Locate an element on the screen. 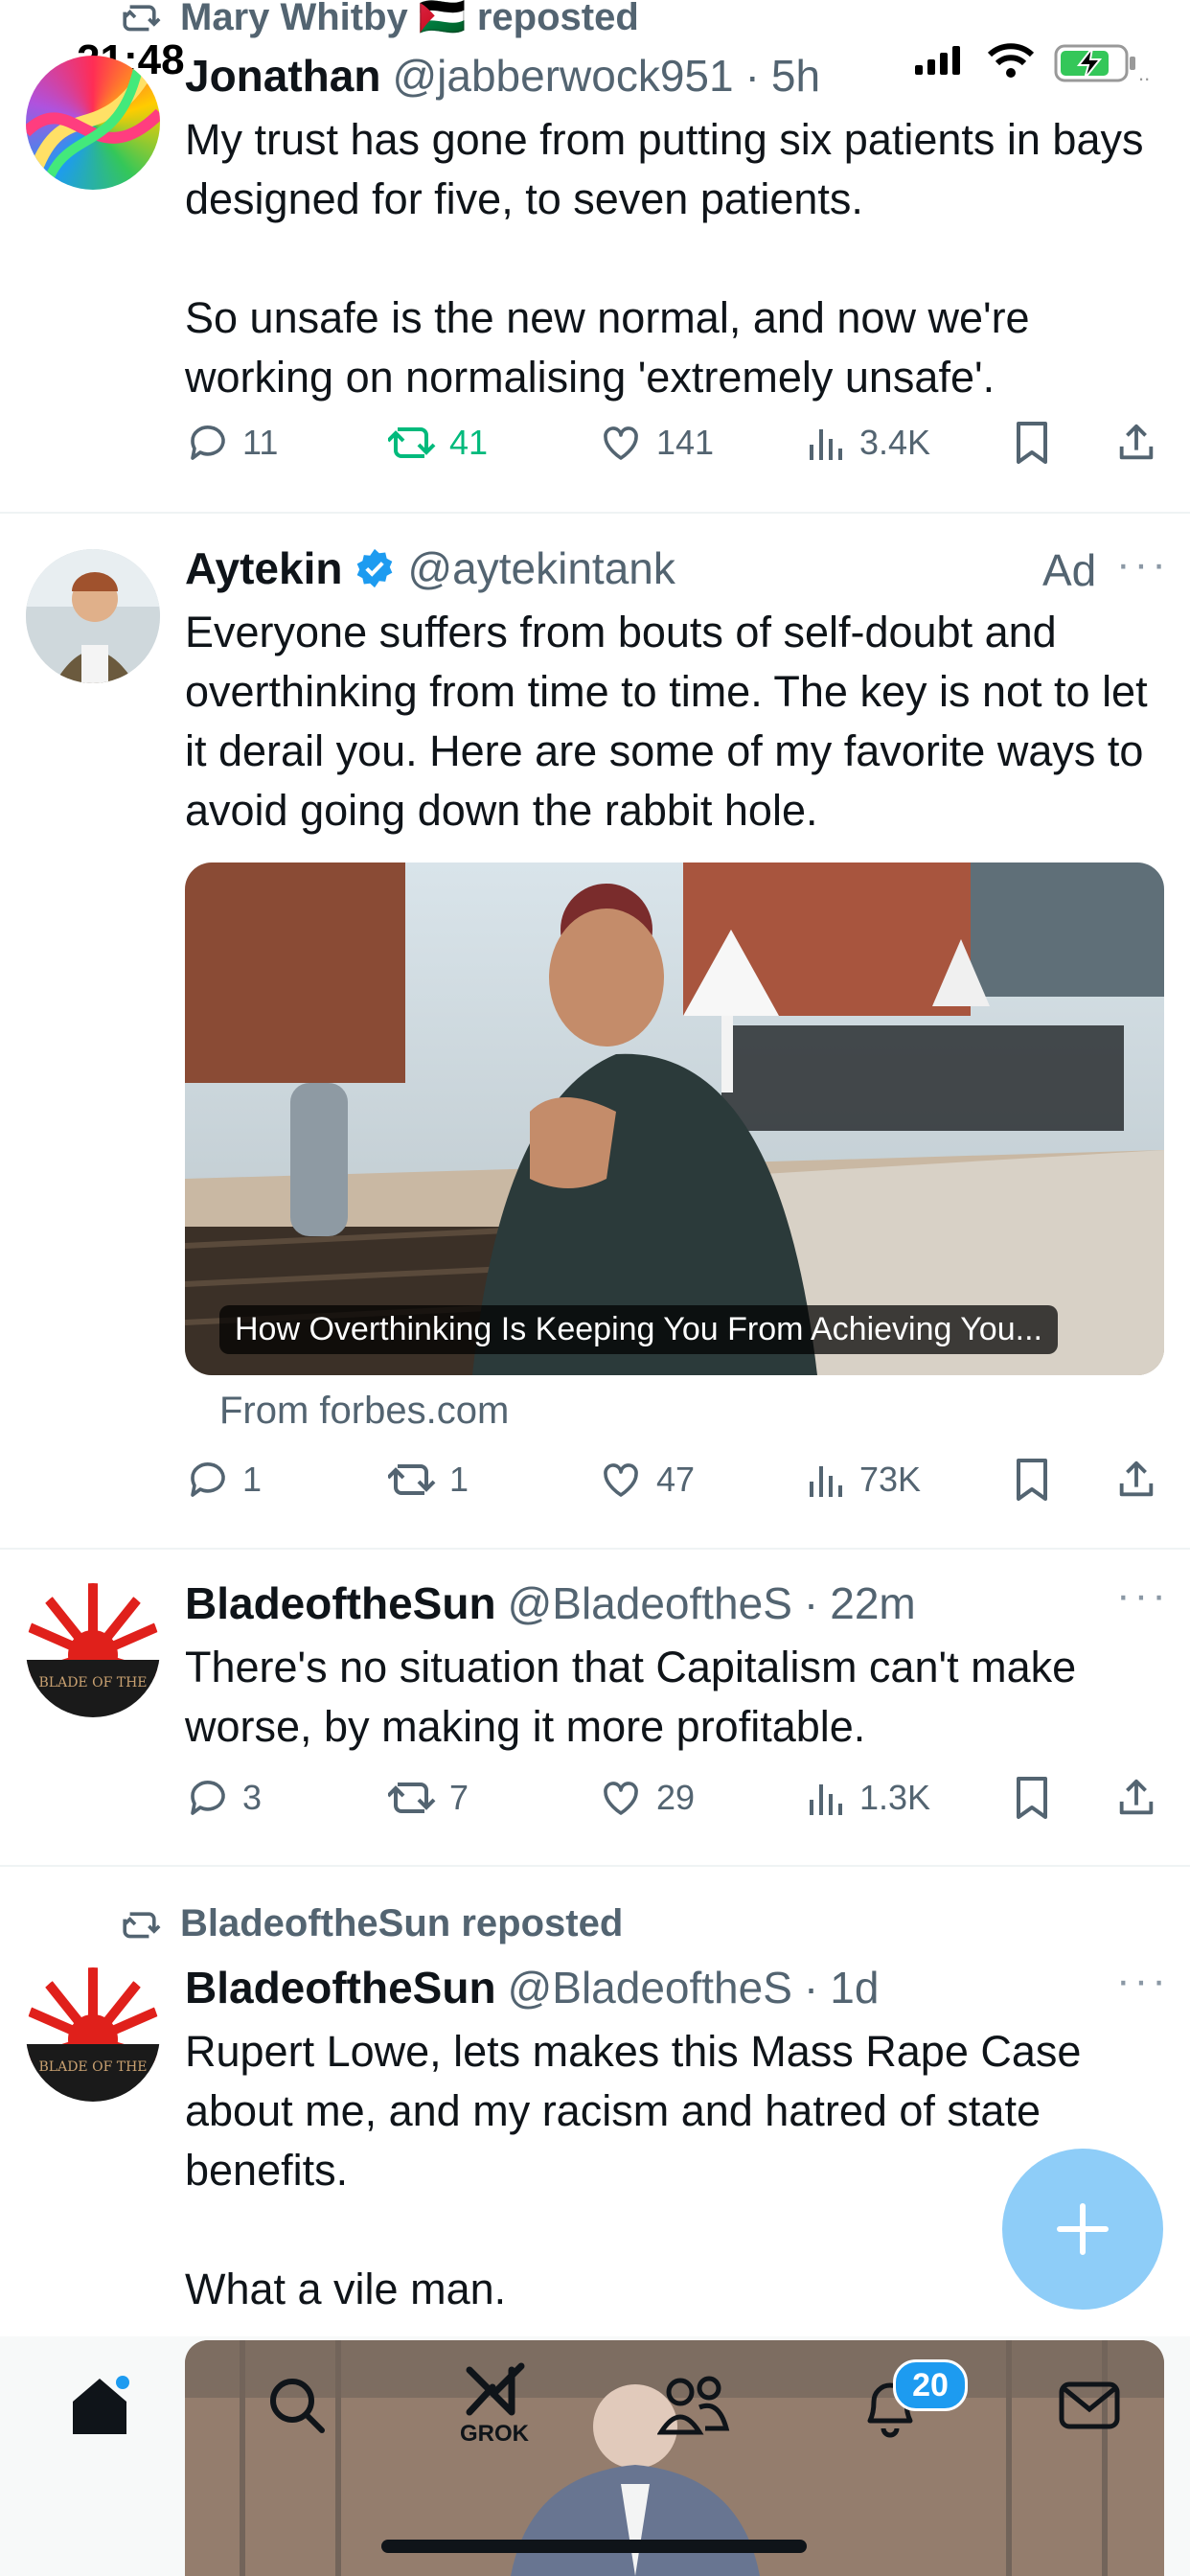  communities-icon is located at coordinates (694, 2404).